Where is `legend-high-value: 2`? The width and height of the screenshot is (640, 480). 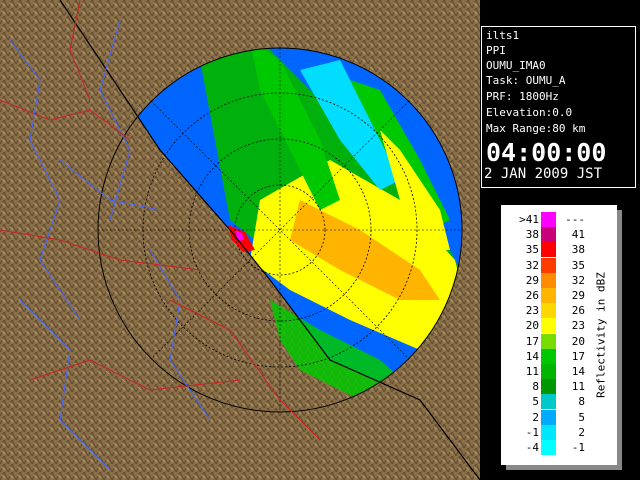 legend-high-value: 2 is located at coordinates (581, 432).